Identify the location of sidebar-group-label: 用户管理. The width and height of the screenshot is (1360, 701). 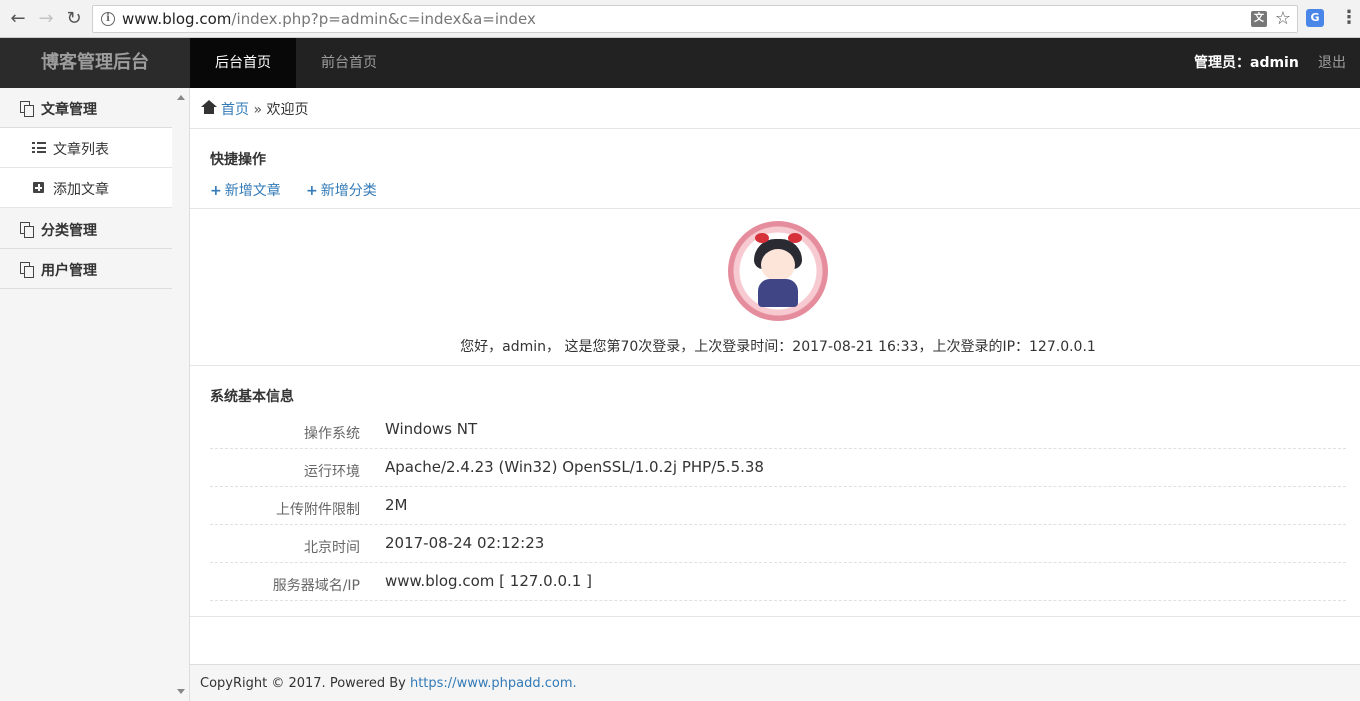
(69, 271).